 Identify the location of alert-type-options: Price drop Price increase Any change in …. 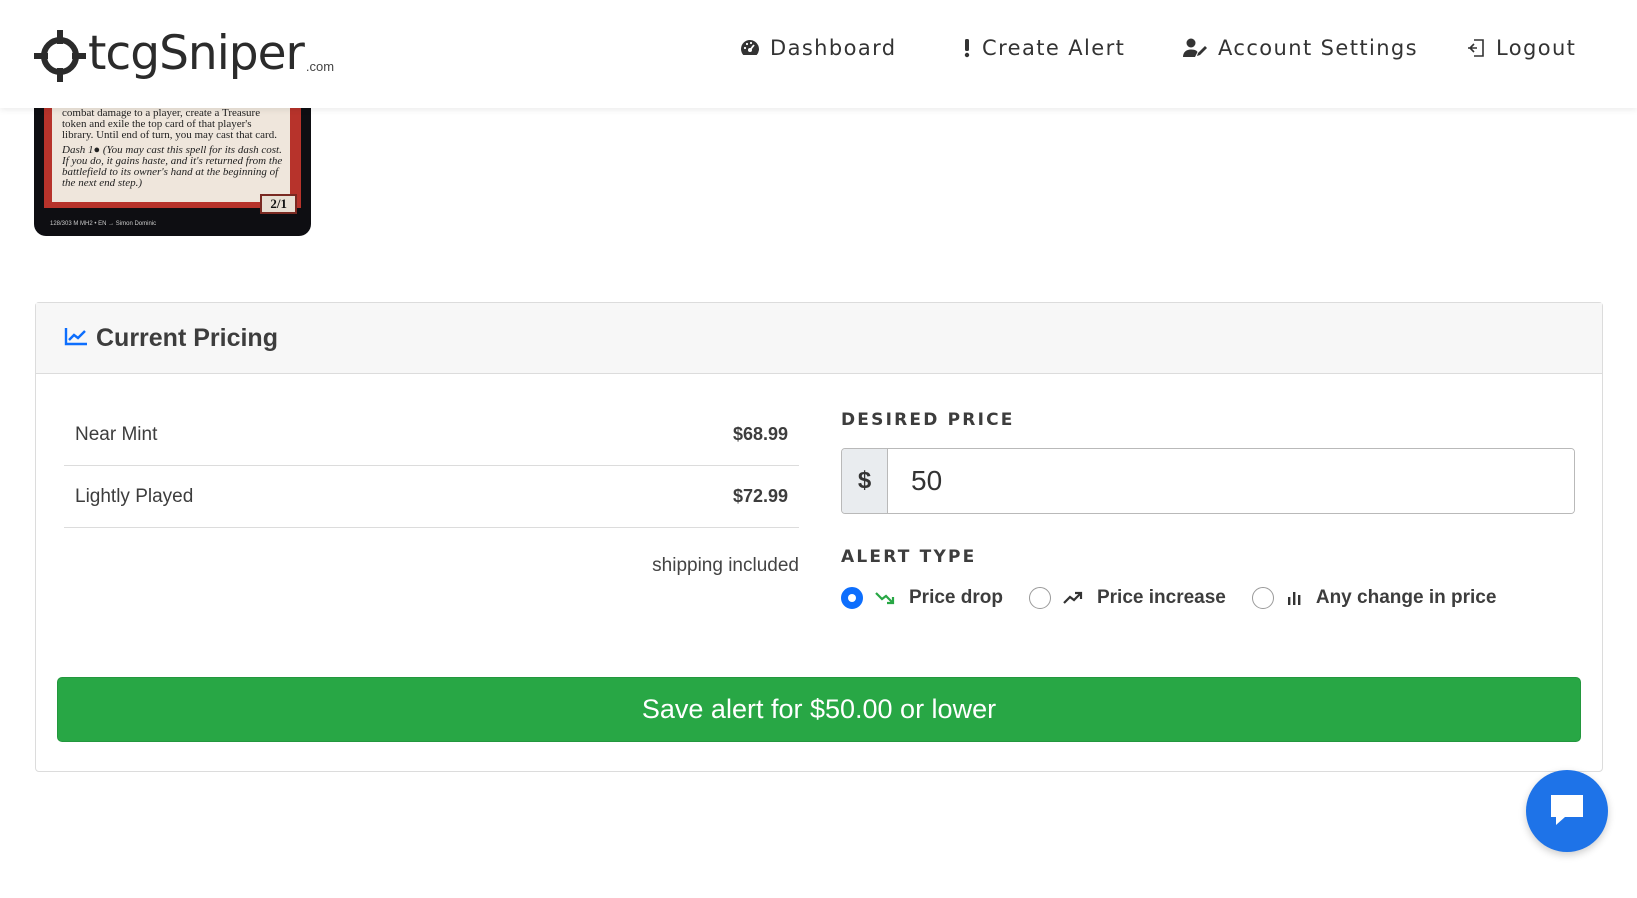
(1181, 598).